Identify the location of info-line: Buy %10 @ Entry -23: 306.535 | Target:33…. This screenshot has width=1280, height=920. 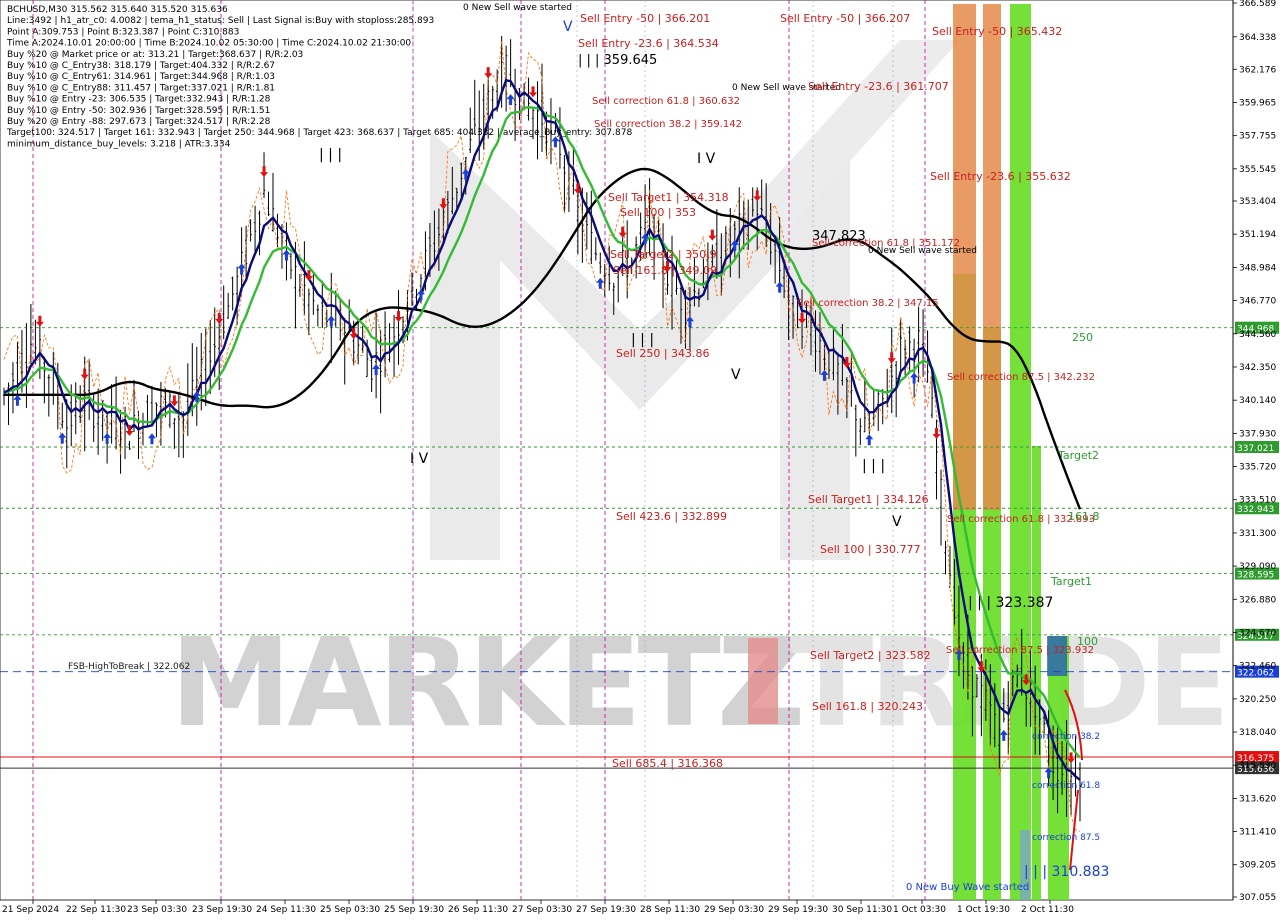
(139, 100).